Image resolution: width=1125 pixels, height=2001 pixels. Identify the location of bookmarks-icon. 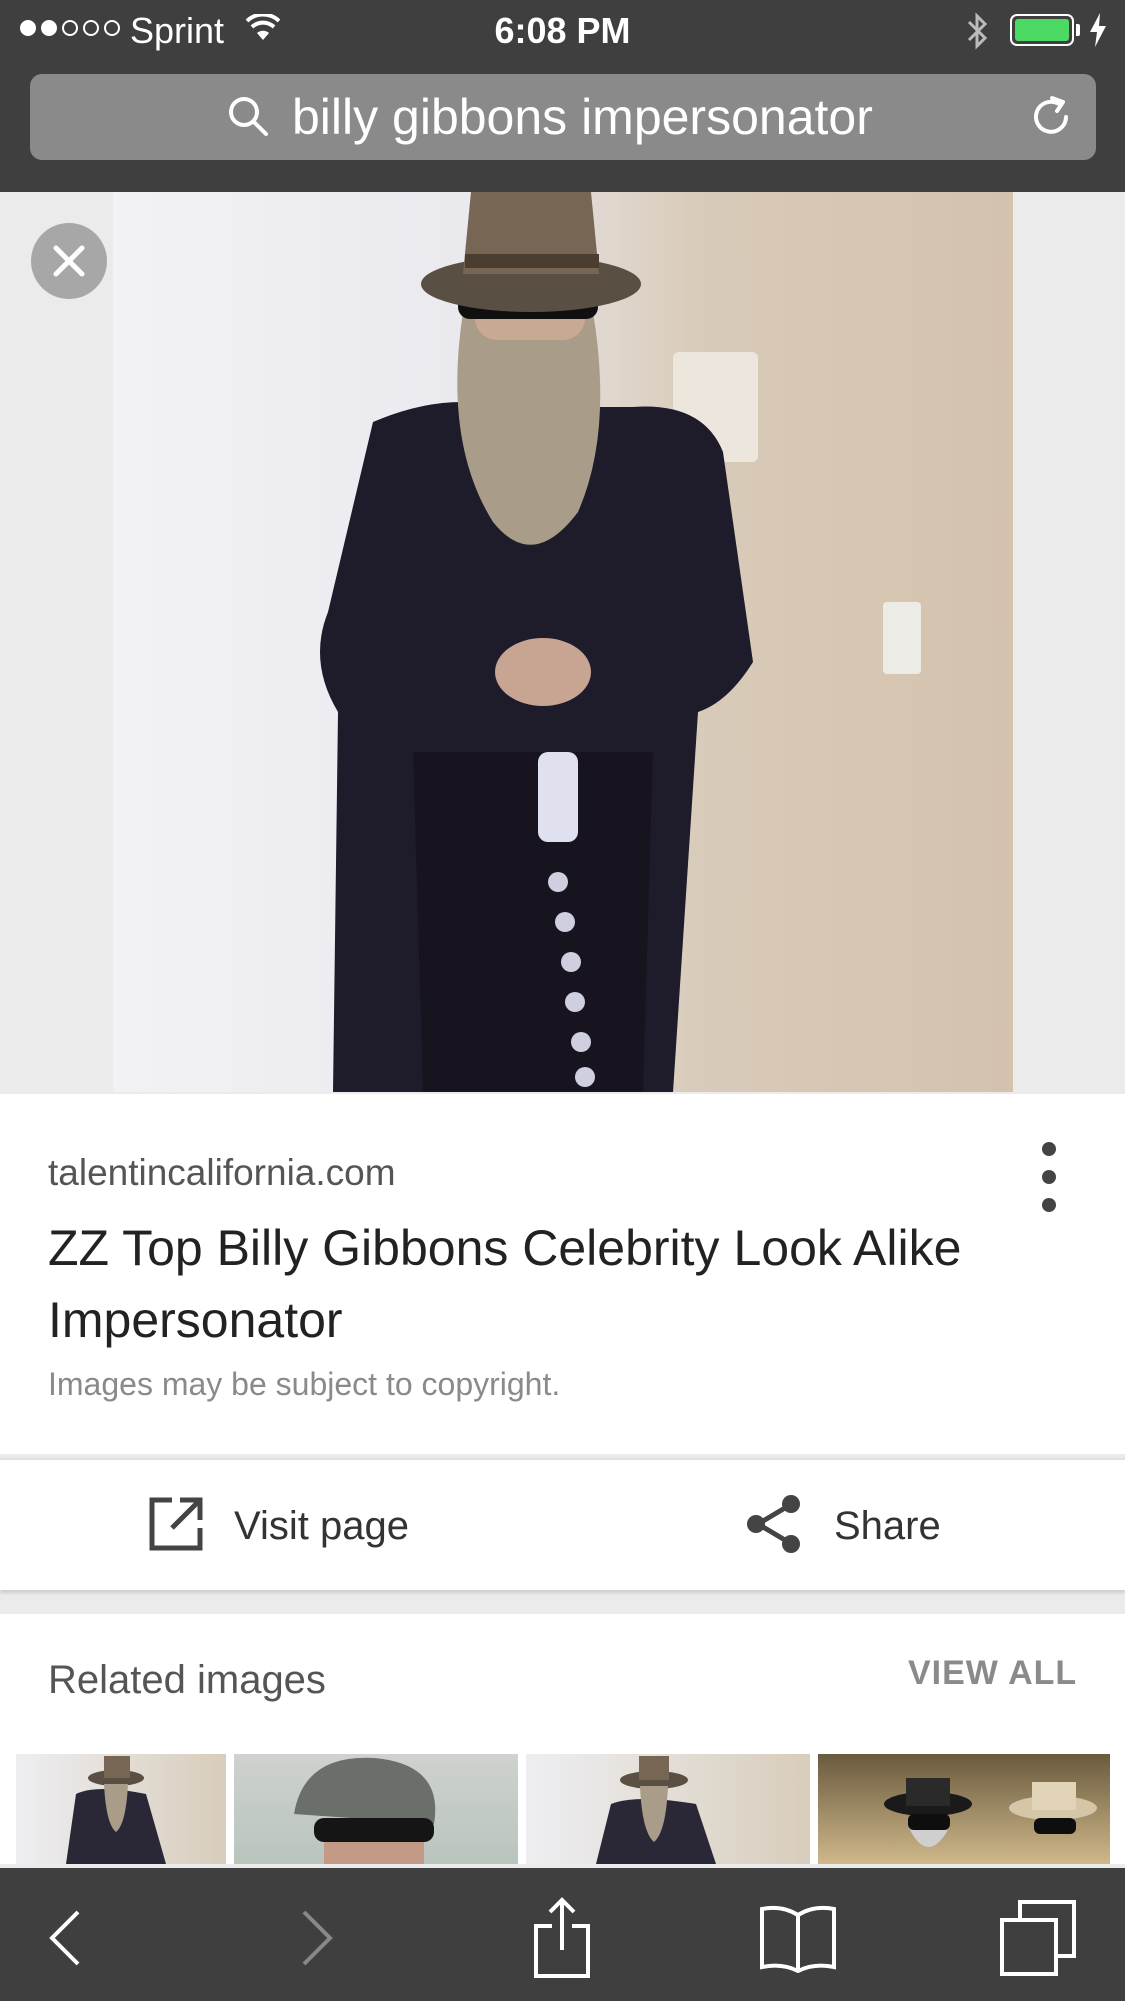
(798, 1939).